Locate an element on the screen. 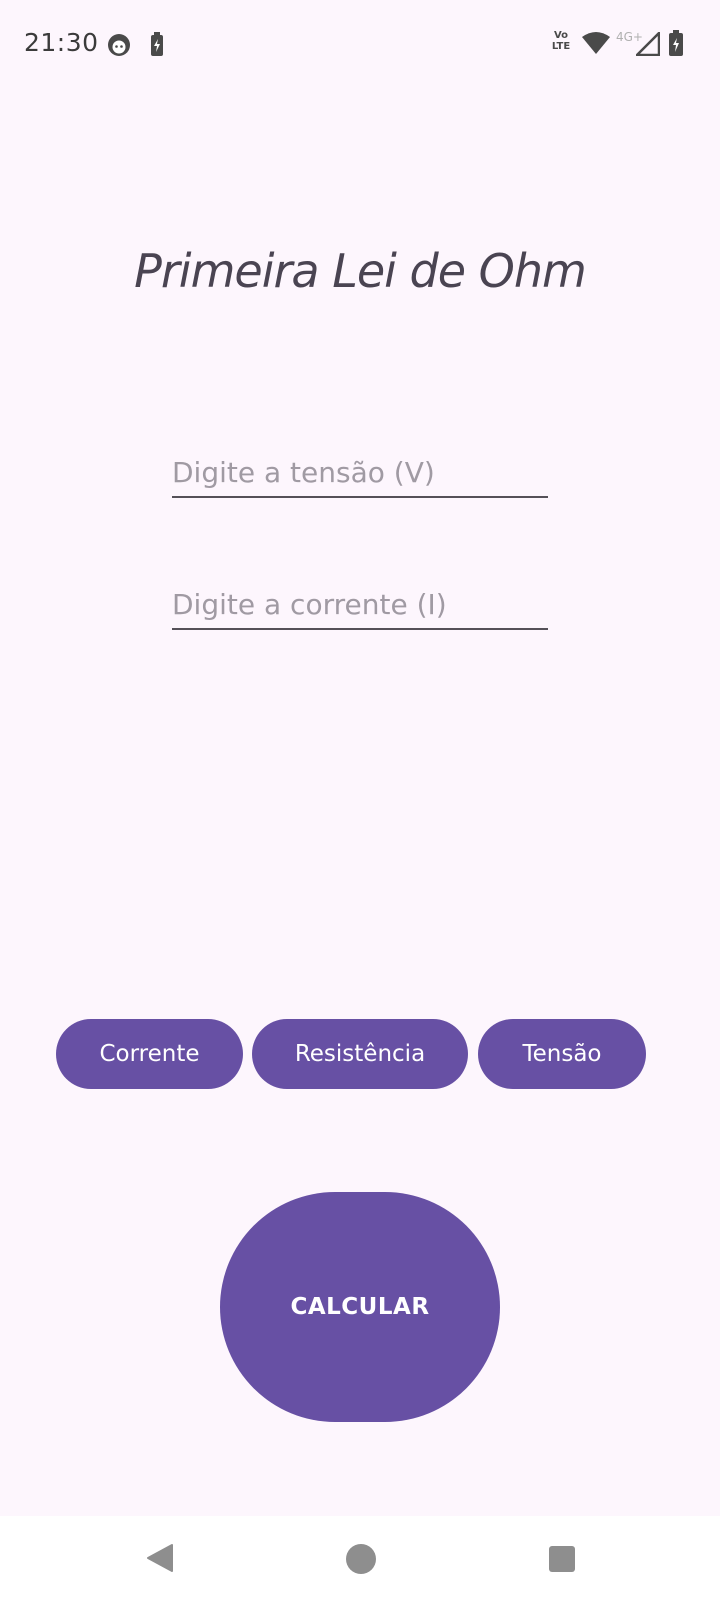 The image size is (720, 1600). voltage-input is located at coordinates (360, 472).